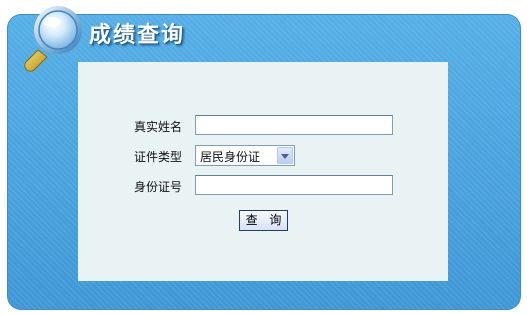  What do you see at coordinates (230, 157) in the screenshot?
I see `id-type-selected-value: 居民身份证` at bounding box center [230, 157].